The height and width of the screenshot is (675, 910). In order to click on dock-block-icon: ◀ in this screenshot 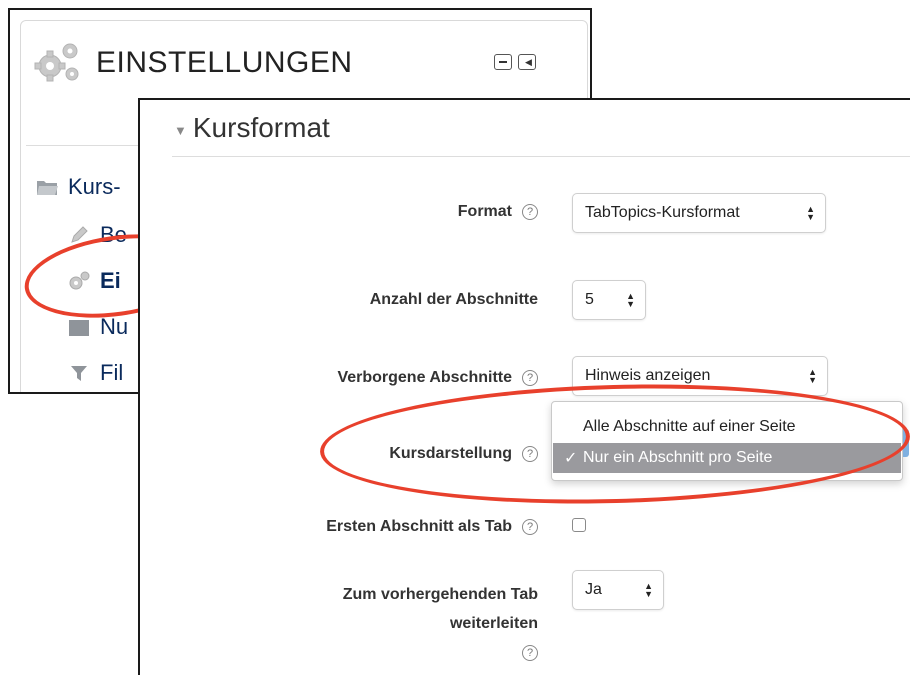, I will do `click(527, 62)`.